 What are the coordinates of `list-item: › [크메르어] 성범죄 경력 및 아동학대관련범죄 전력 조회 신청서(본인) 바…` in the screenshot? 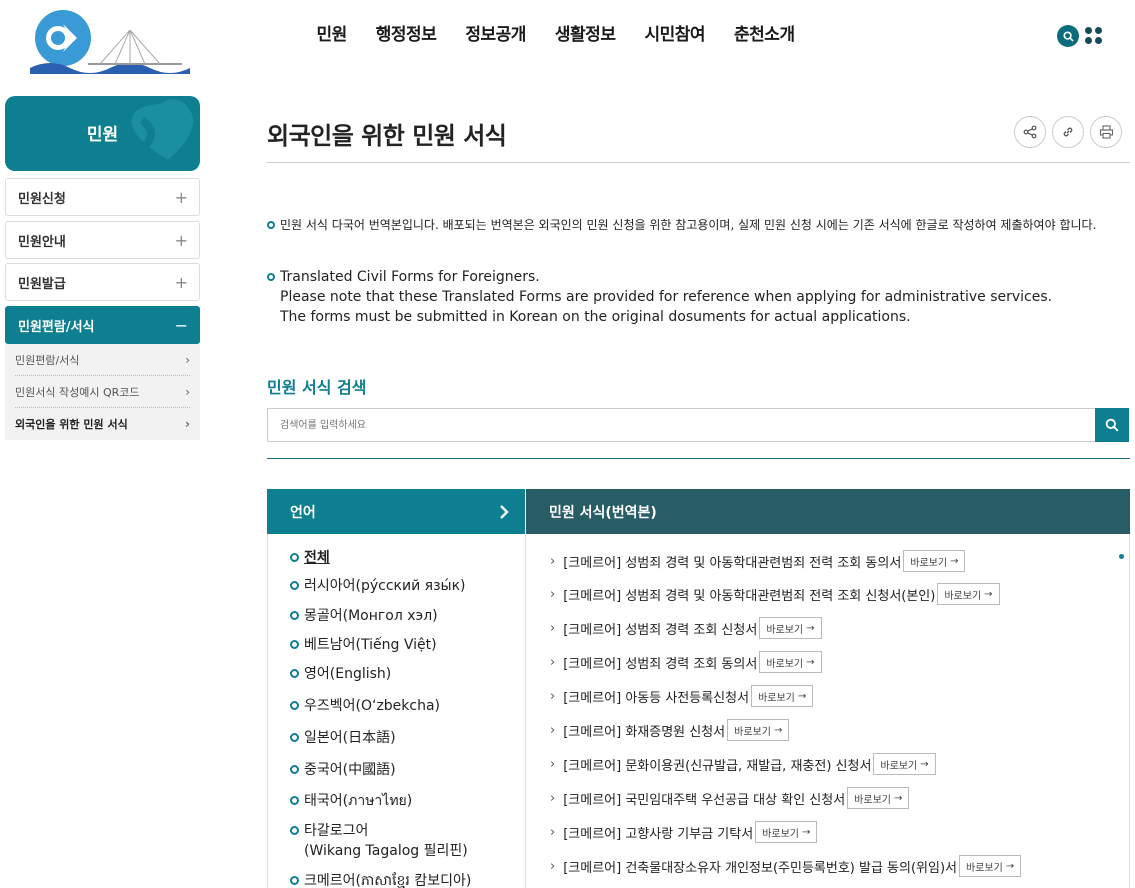 It's located at (775, 594).